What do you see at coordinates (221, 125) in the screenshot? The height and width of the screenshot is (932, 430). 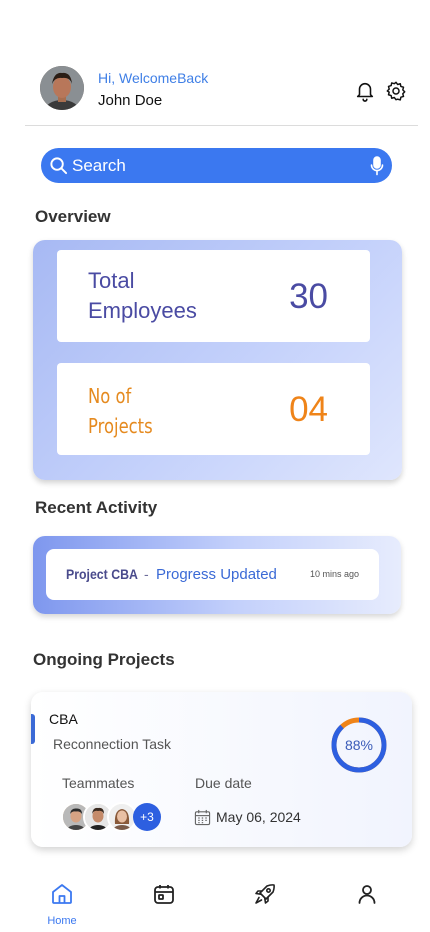 I see `header-divider` at bounding box center [221, 125].